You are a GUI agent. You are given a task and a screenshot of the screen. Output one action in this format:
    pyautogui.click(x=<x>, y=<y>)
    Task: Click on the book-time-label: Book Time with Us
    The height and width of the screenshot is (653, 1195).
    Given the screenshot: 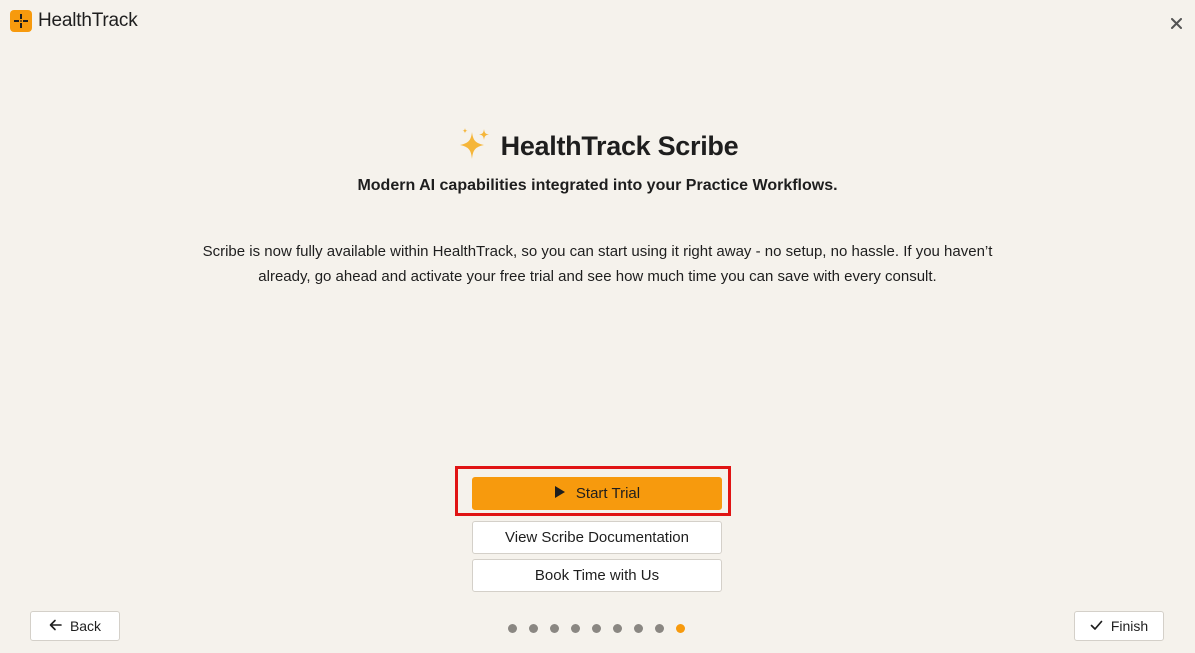 What is the action you would take?
    pyautogui.click(x=597, y=575)
    